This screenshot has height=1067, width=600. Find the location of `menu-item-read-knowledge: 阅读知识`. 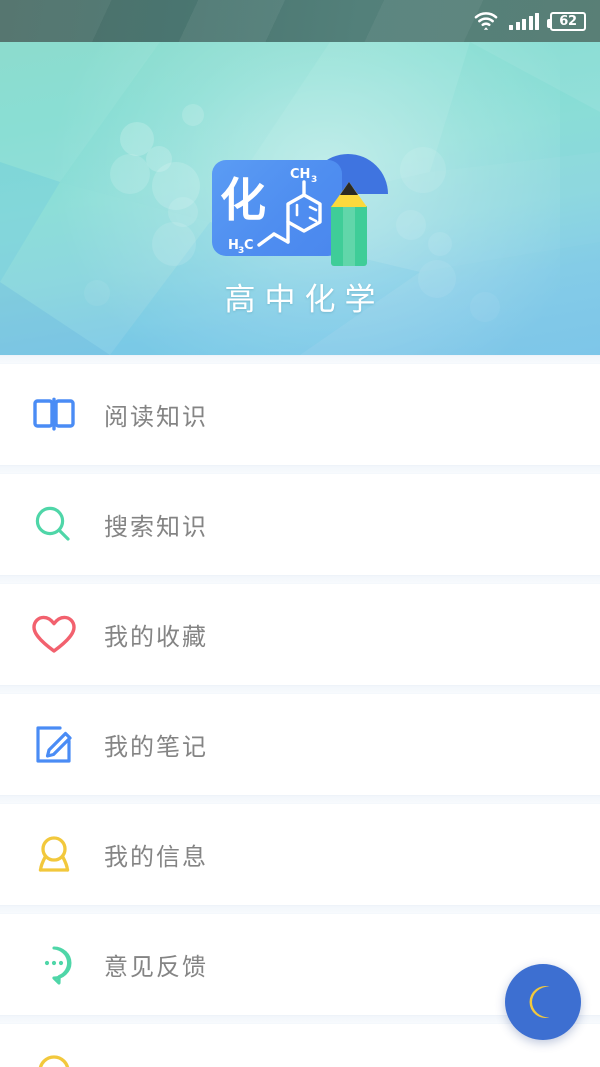

menu-item-read-knowledge: 阅读知识 is located at coordinates (300, 414).